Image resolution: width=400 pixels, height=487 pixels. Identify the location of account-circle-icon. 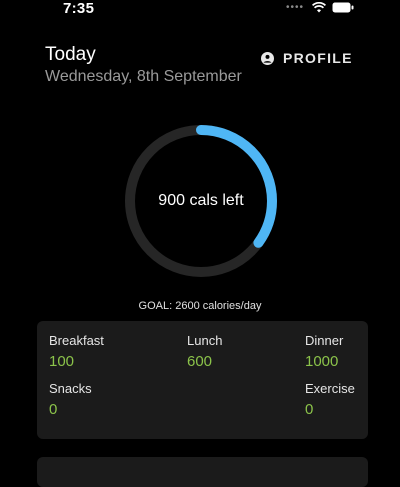
(267, 58).